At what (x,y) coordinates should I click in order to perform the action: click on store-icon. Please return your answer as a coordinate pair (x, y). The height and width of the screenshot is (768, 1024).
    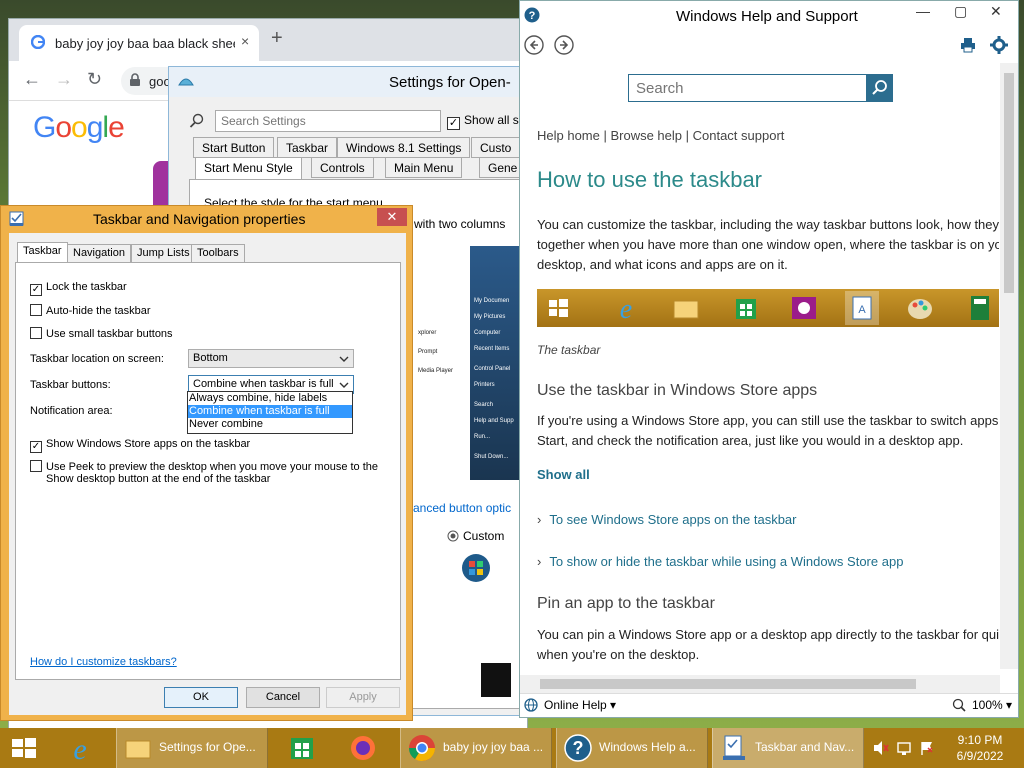
    Looking at the image, I should click on (746, 308).